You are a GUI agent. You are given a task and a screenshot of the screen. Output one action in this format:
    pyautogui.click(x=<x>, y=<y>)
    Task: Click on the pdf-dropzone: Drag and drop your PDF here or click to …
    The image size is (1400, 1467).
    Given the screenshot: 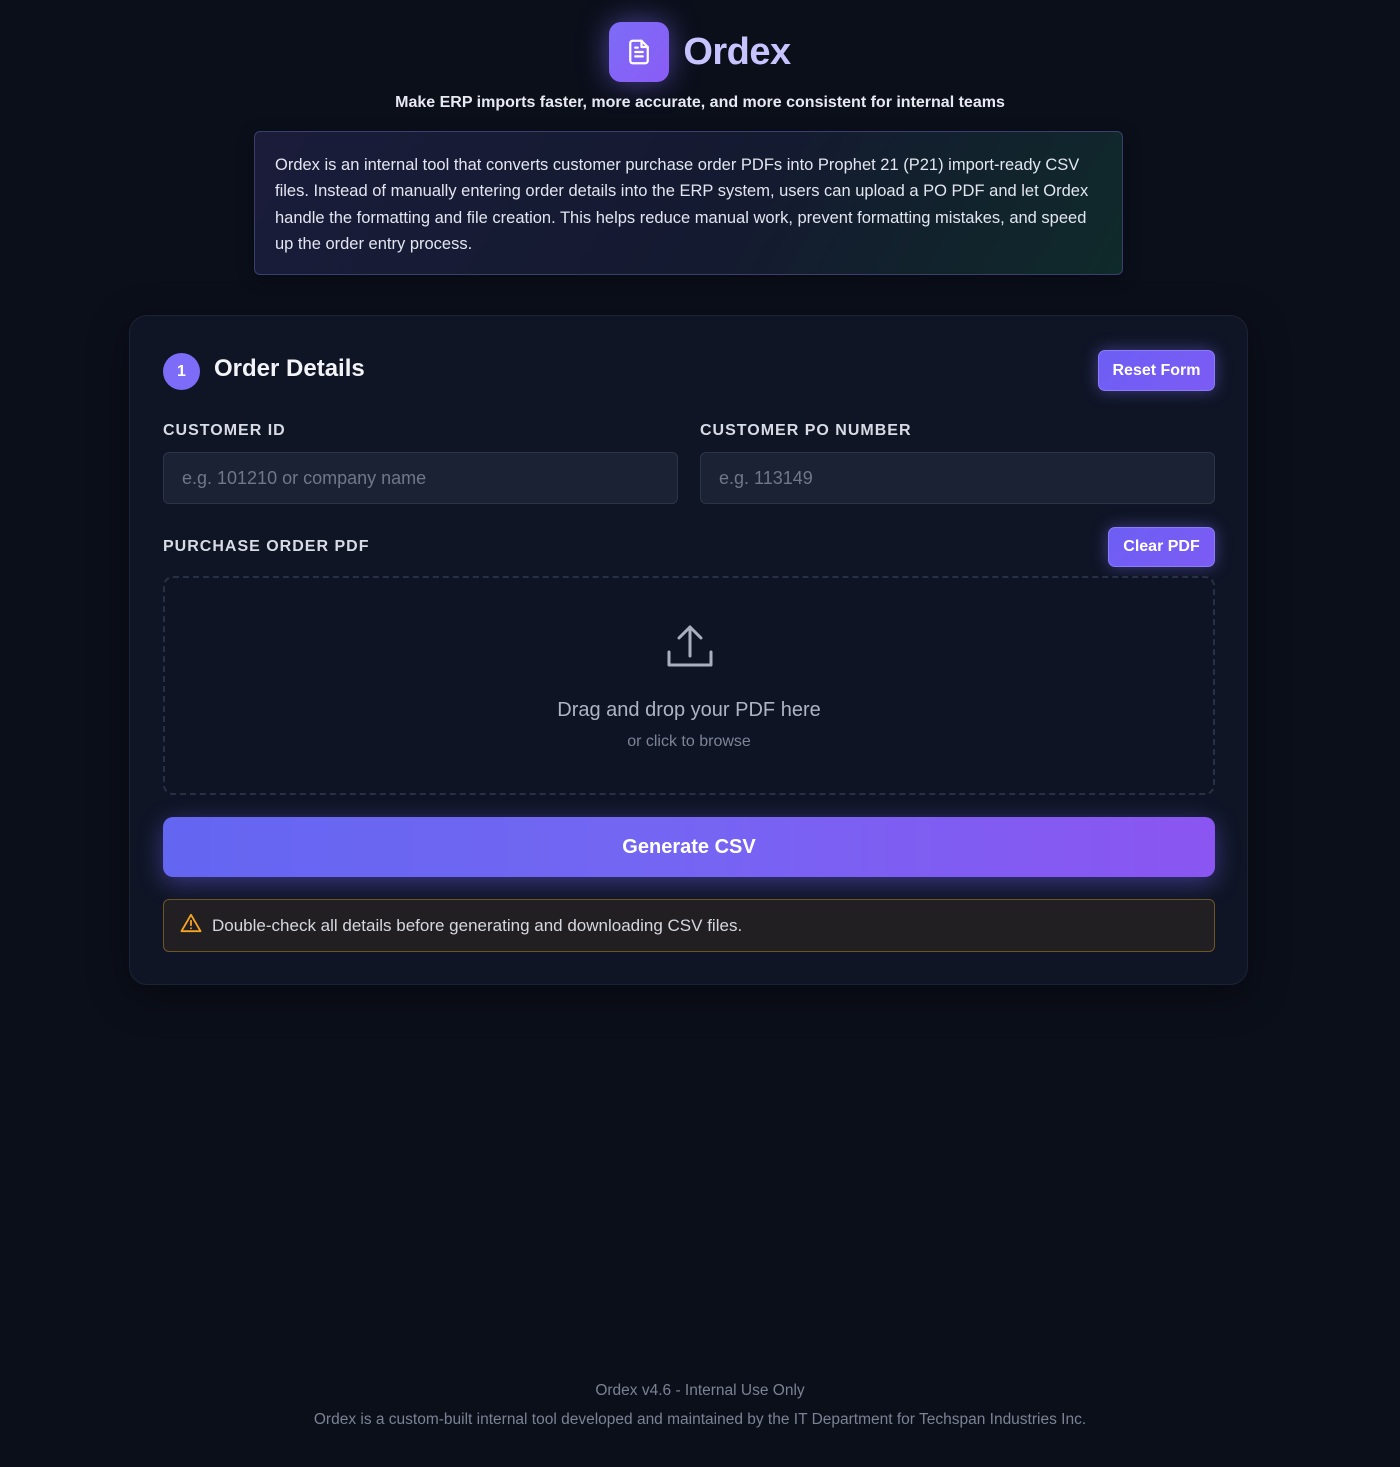 What is the action you would take?
    pyautogui.click(x=689, y=685)
    